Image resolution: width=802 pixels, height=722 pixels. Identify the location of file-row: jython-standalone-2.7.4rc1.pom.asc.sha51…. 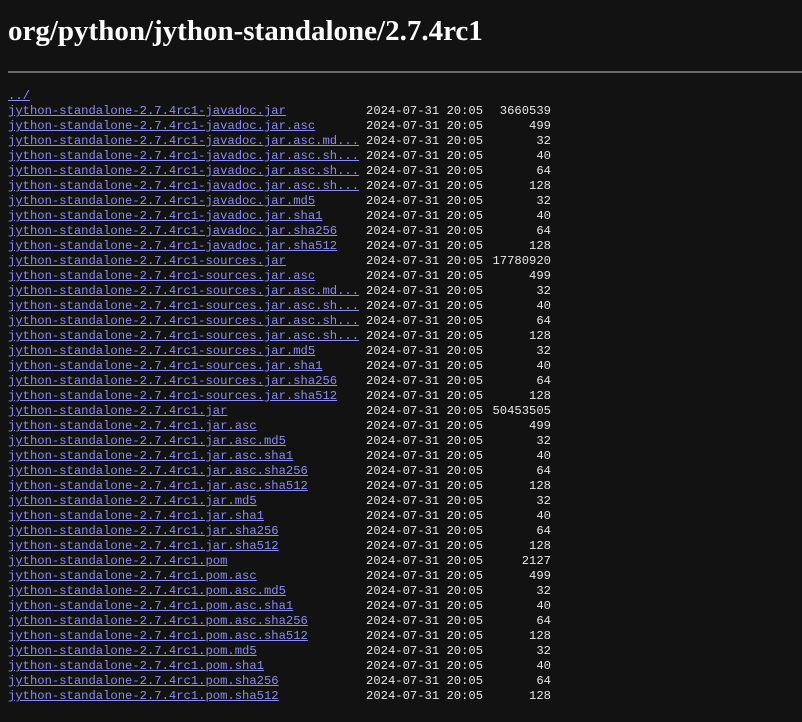
(405, 636).